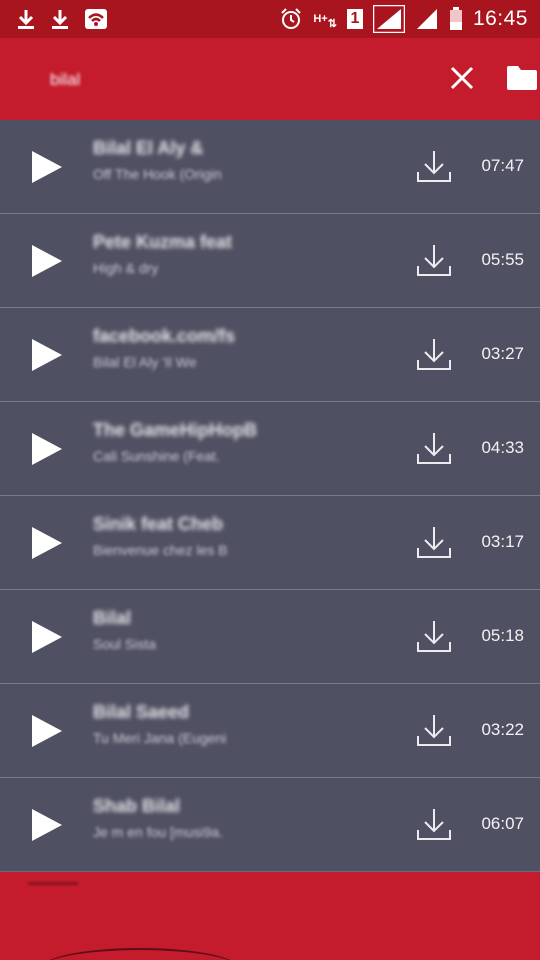  What do you see at coordinates (354, 19) in the screenshot?
I see `sim-slot-badge: 1` at bounding box center [354, 19].